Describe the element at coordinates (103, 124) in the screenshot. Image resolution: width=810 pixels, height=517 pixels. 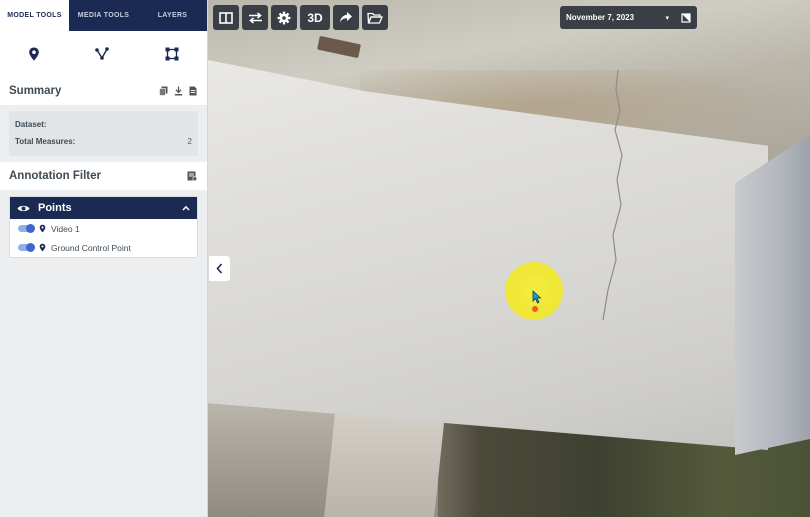
I see `summary-row-dataset: Dataset:` at that location.